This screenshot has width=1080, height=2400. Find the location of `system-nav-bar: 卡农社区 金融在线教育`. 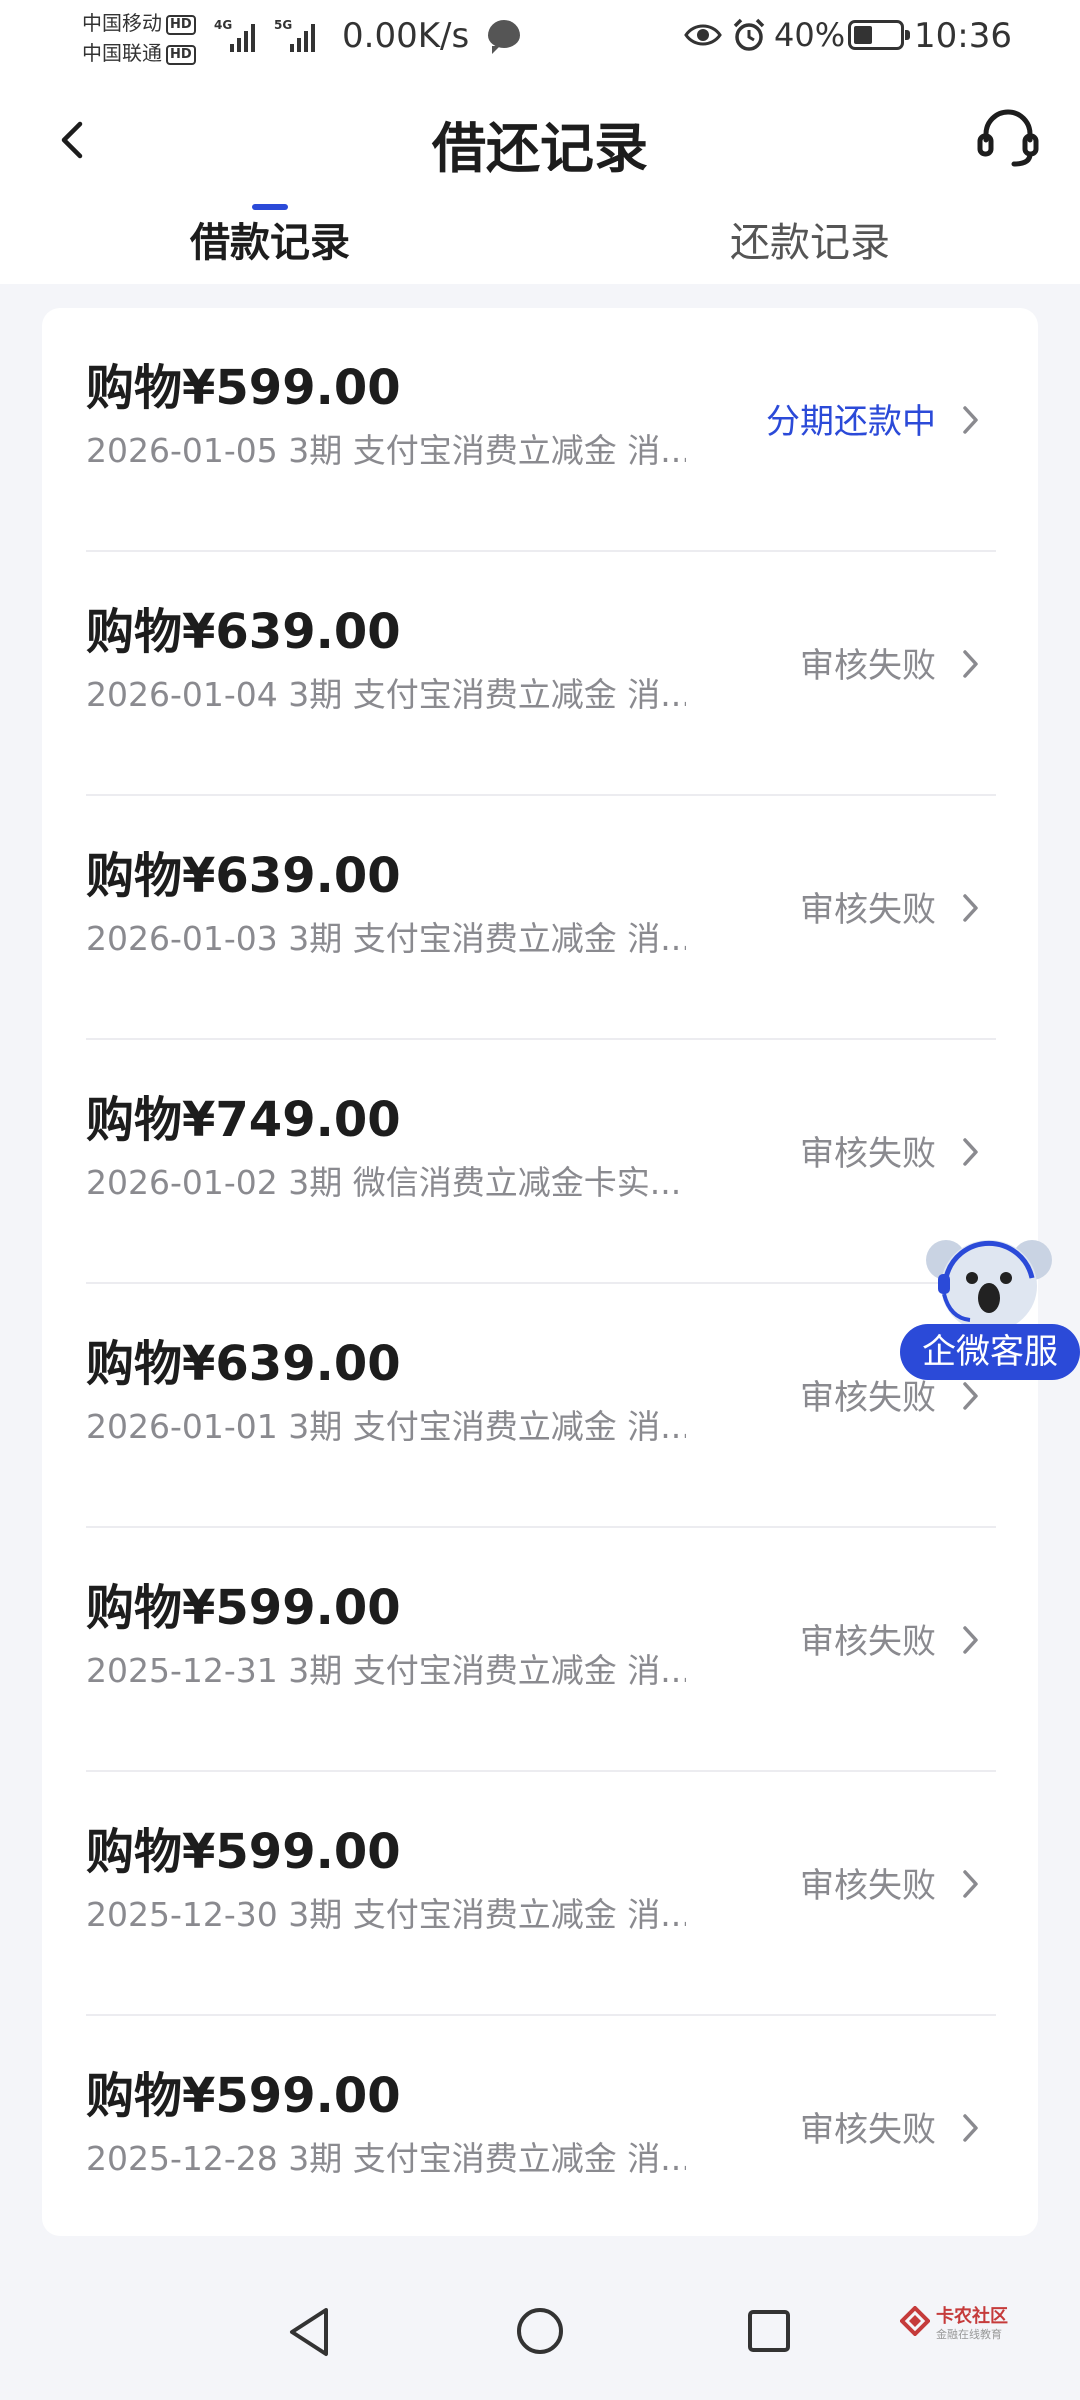

system-nav-bar: 卡农社区 金融在线教育 is located at coordinates (540, 2328).